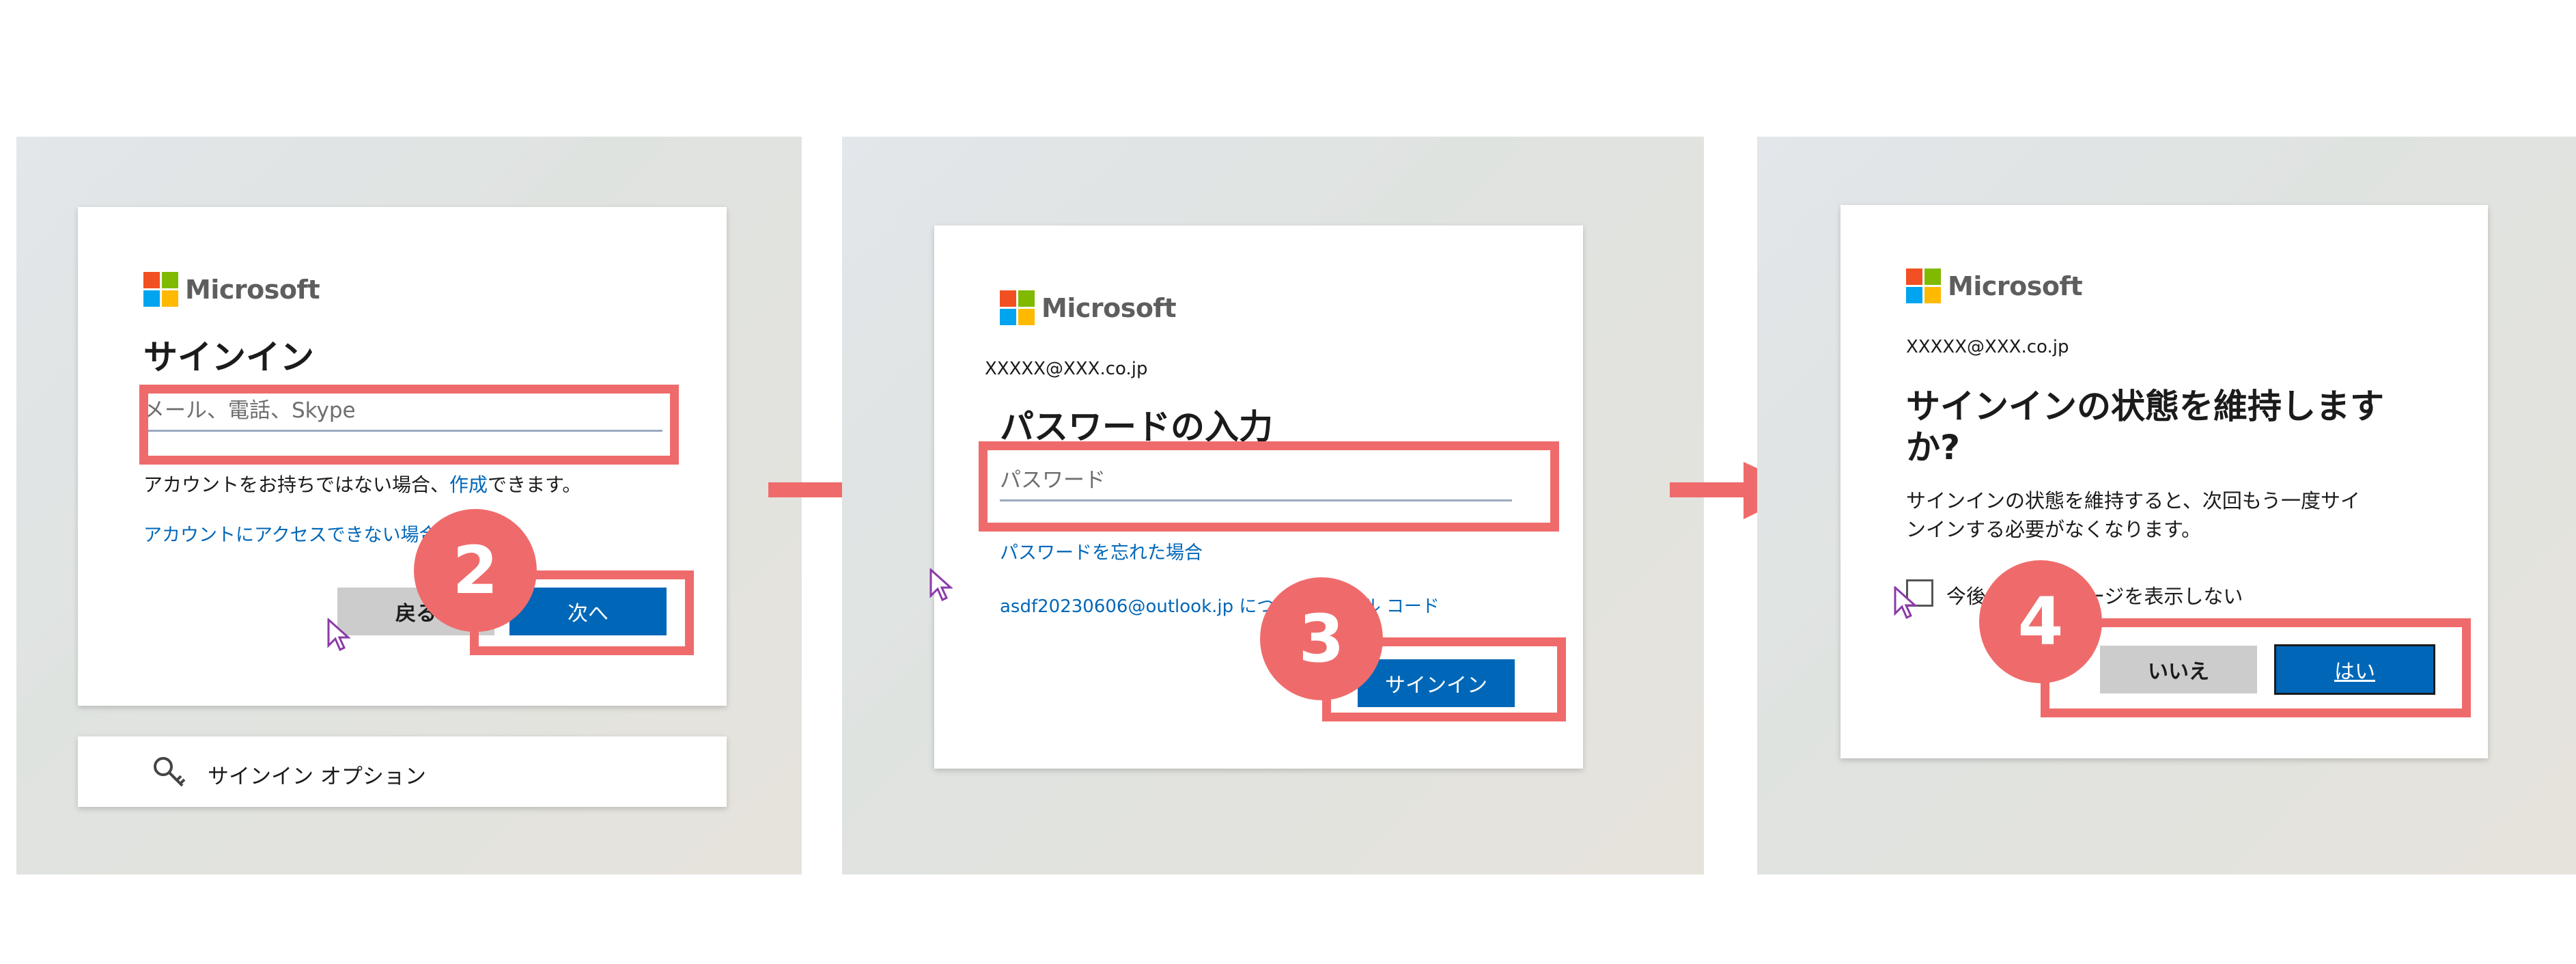 This screenshot has width=2576, height=964. What do you see at coordinates (2054, 529) in the screenshot?
I see `description-line-2: ンインする必要がなくなります。` at bounding box center [2054, 529].